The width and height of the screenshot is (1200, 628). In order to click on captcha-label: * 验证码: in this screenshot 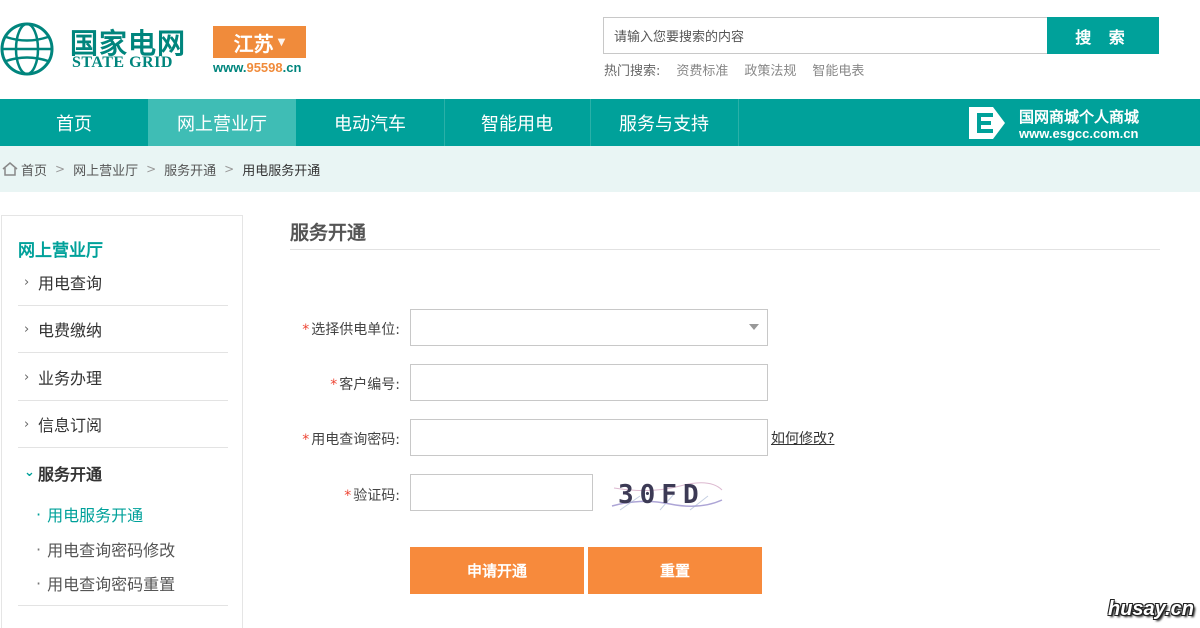, I will do `click(345, 495)`.